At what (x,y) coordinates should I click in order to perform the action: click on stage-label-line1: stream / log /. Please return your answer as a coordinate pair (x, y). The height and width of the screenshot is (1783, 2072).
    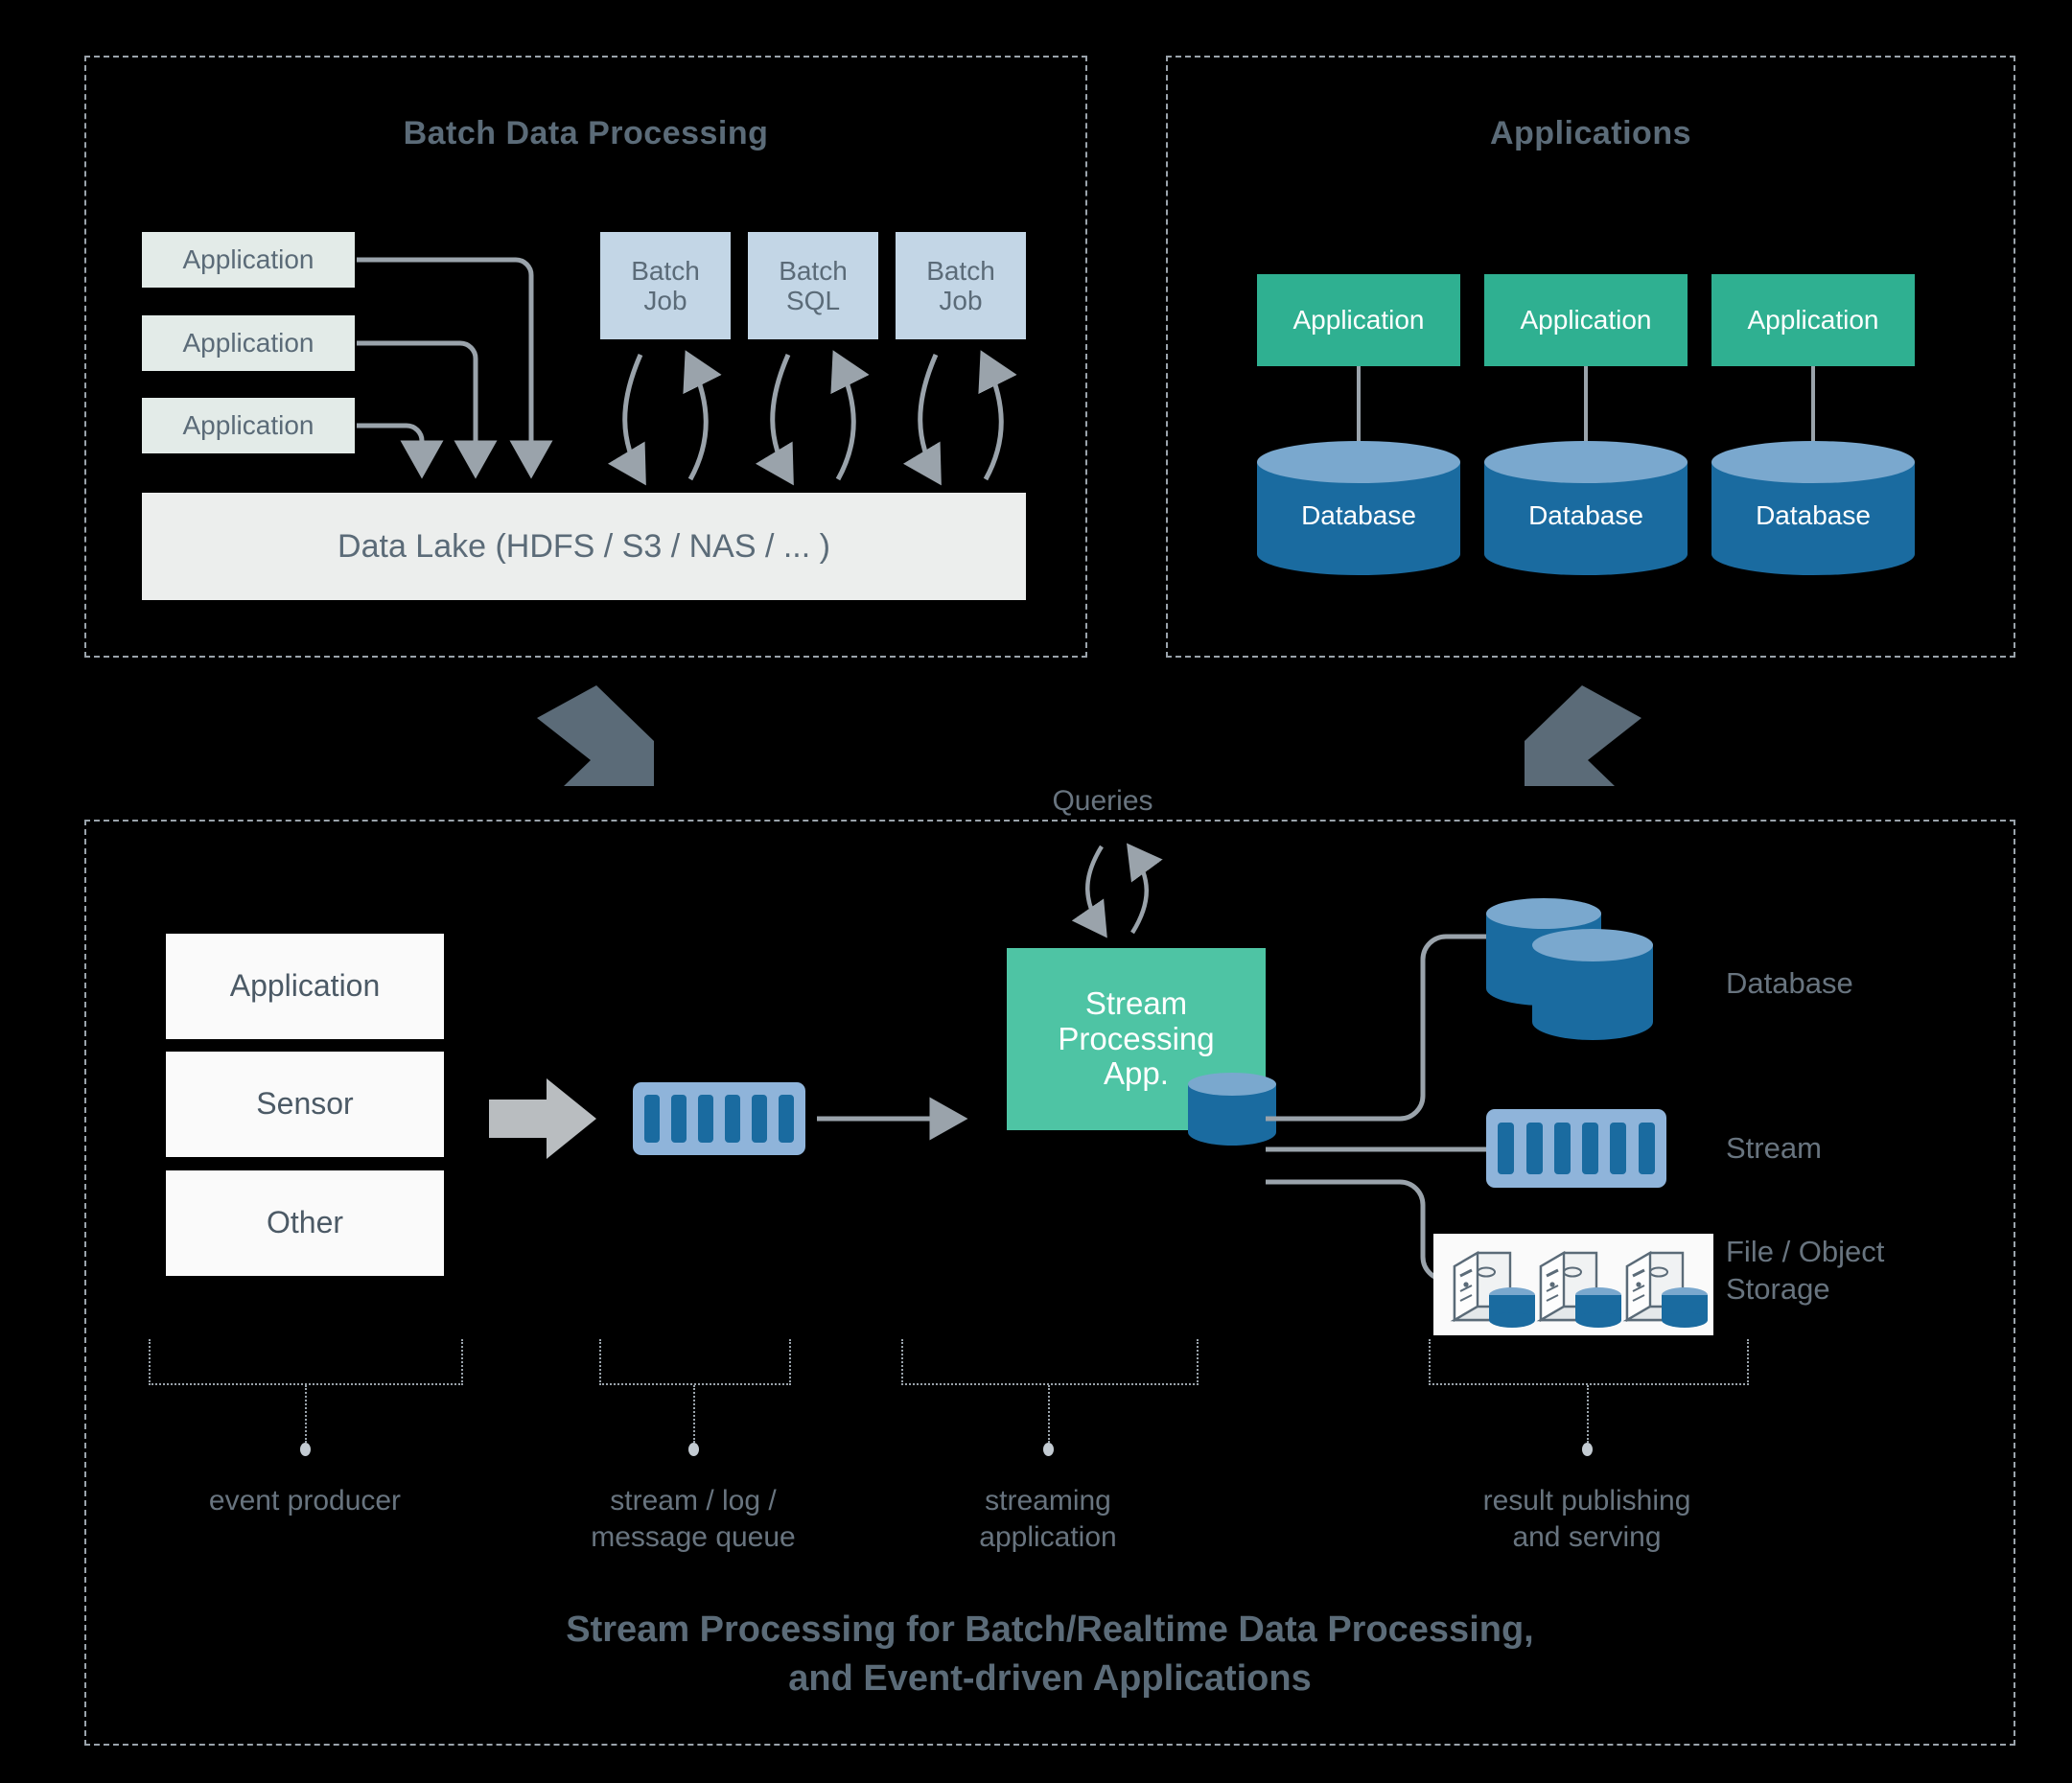
    Looking at the image, I should click on (693, 1501).